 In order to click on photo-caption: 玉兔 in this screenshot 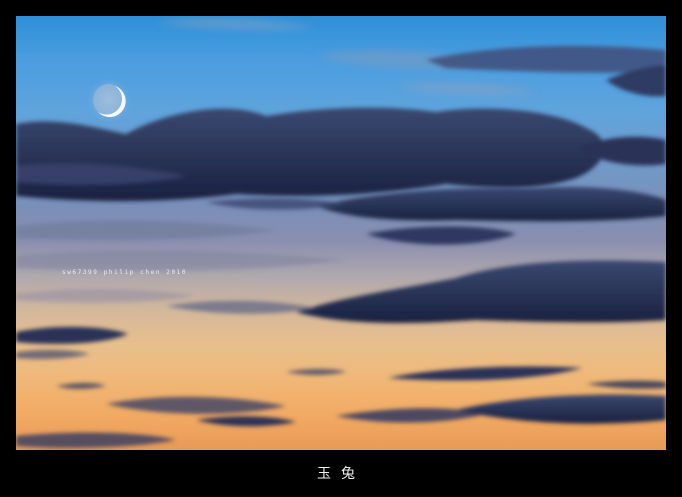, I will do `click(341, 474)`.